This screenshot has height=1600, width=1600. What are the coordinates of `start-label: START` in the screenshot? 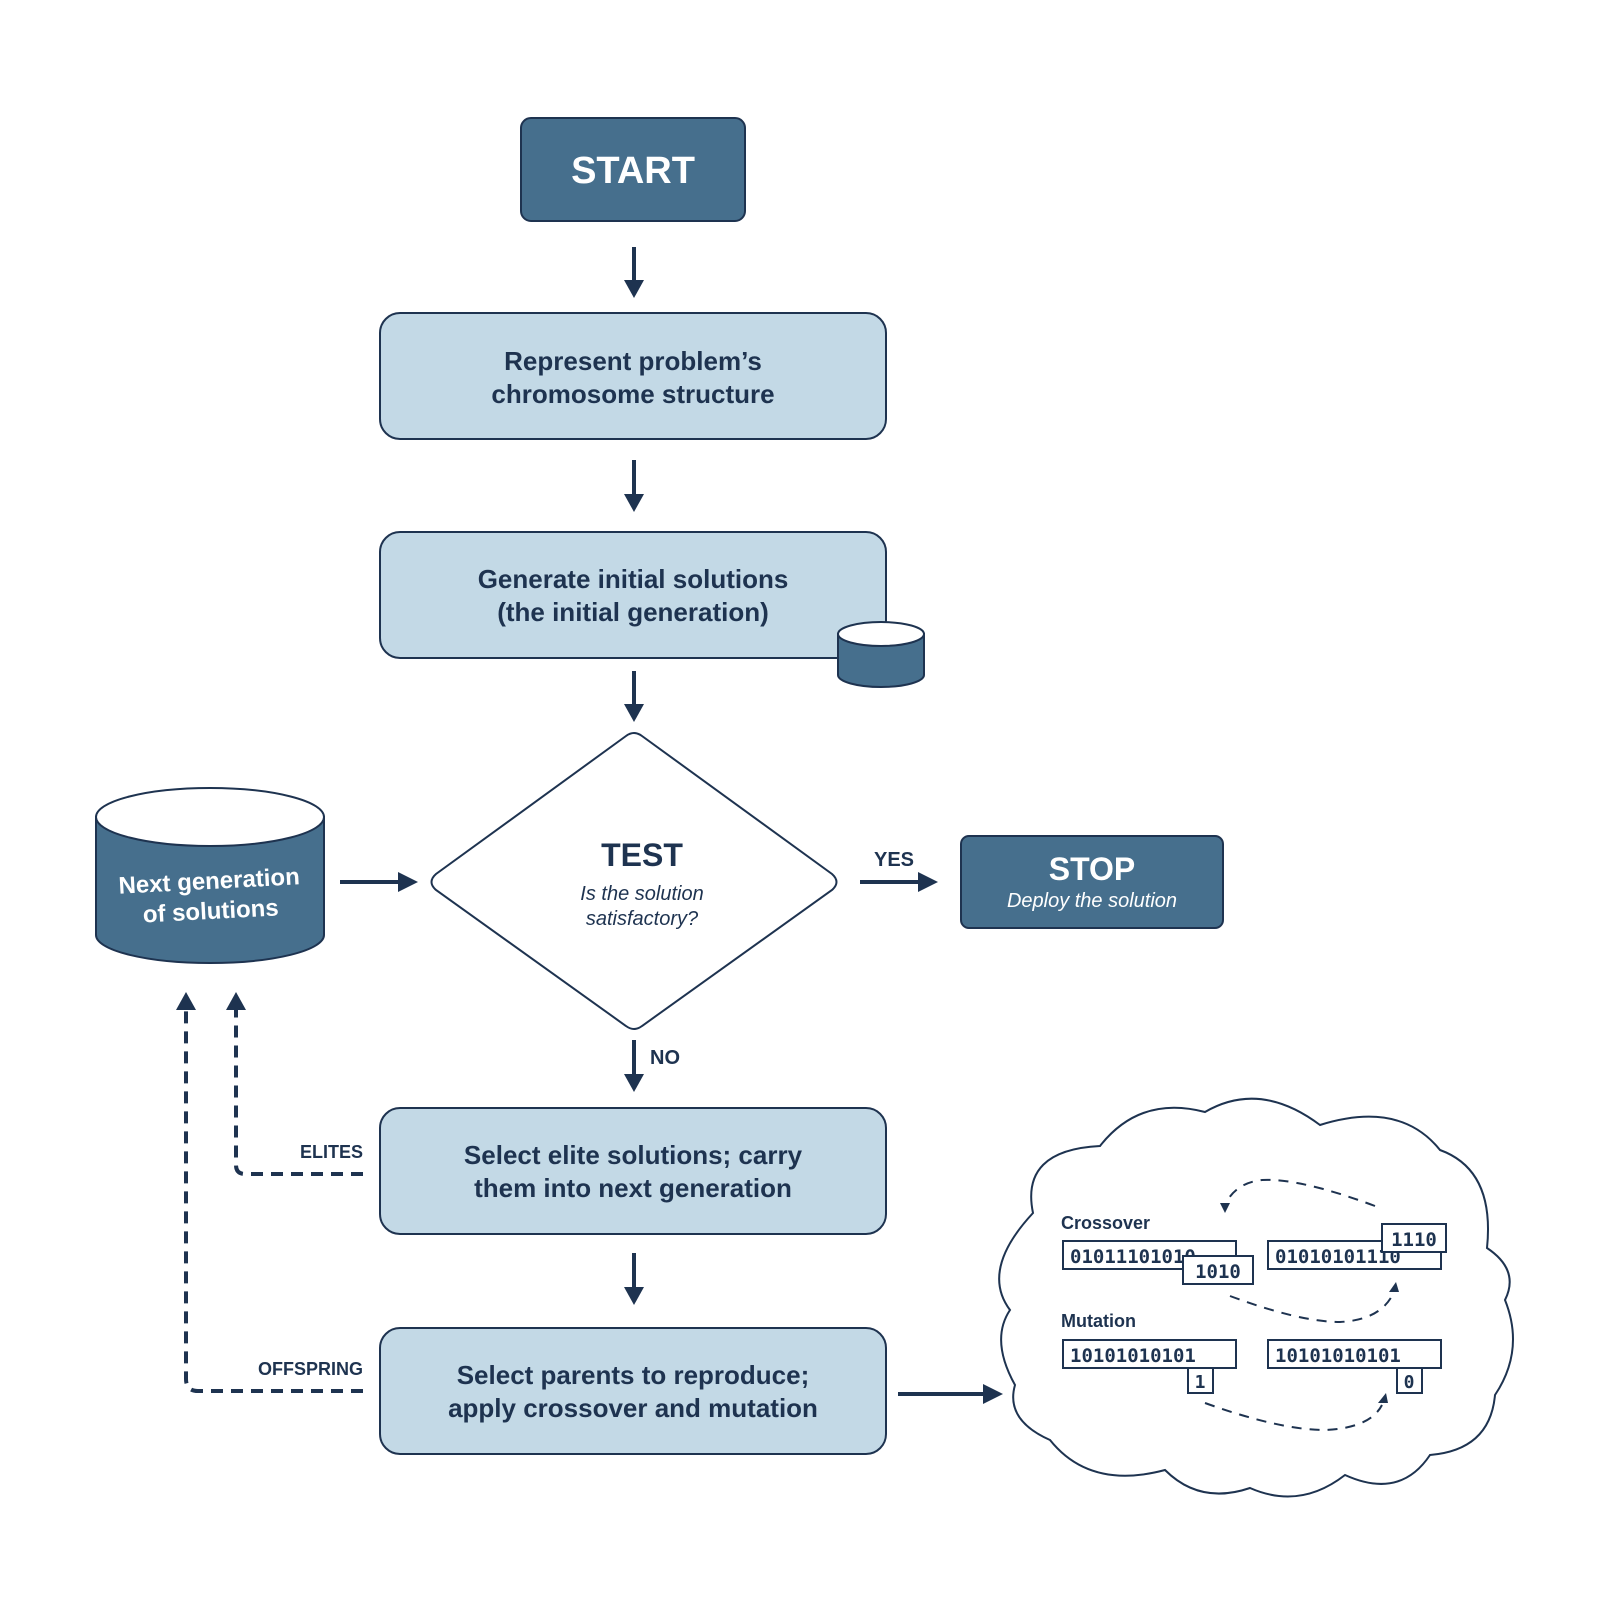 It's located at (633, 171).